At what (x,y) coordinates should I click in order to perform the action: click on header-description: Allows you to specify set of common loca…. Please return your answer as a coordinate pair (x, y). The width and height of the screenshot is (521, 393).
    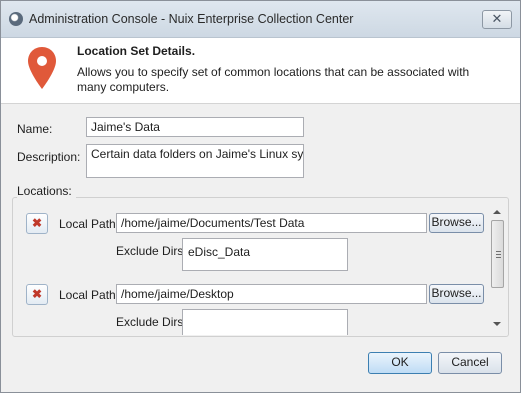
    Looking at the image, I should click on (273, 79).